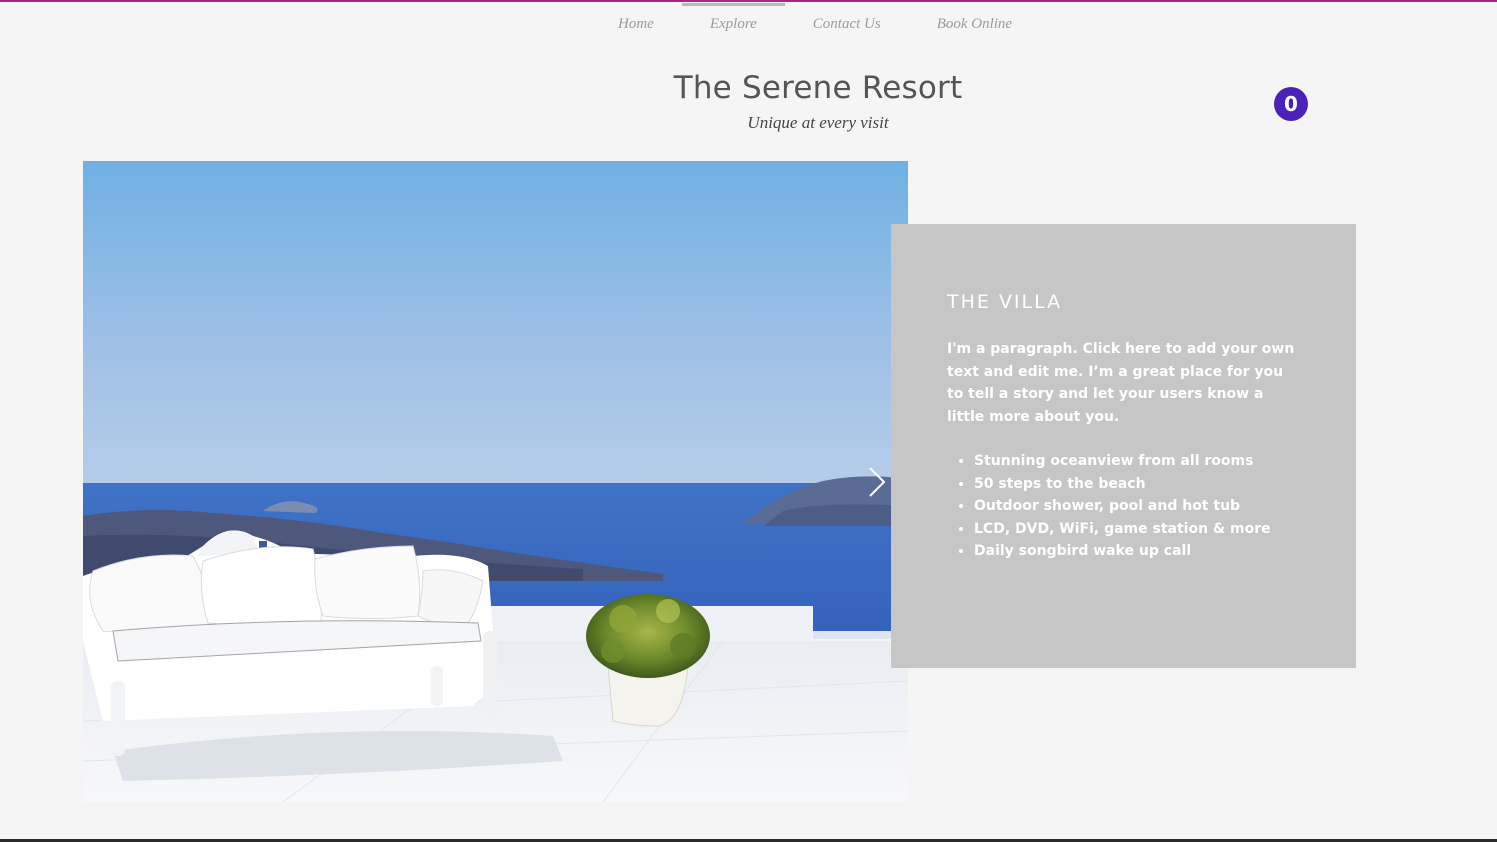 This screenshot has height=842, width=1497. Describe the element at coordinates (1291, 104) in the screenshot. I see `cart-count-badge: 0` at that location.